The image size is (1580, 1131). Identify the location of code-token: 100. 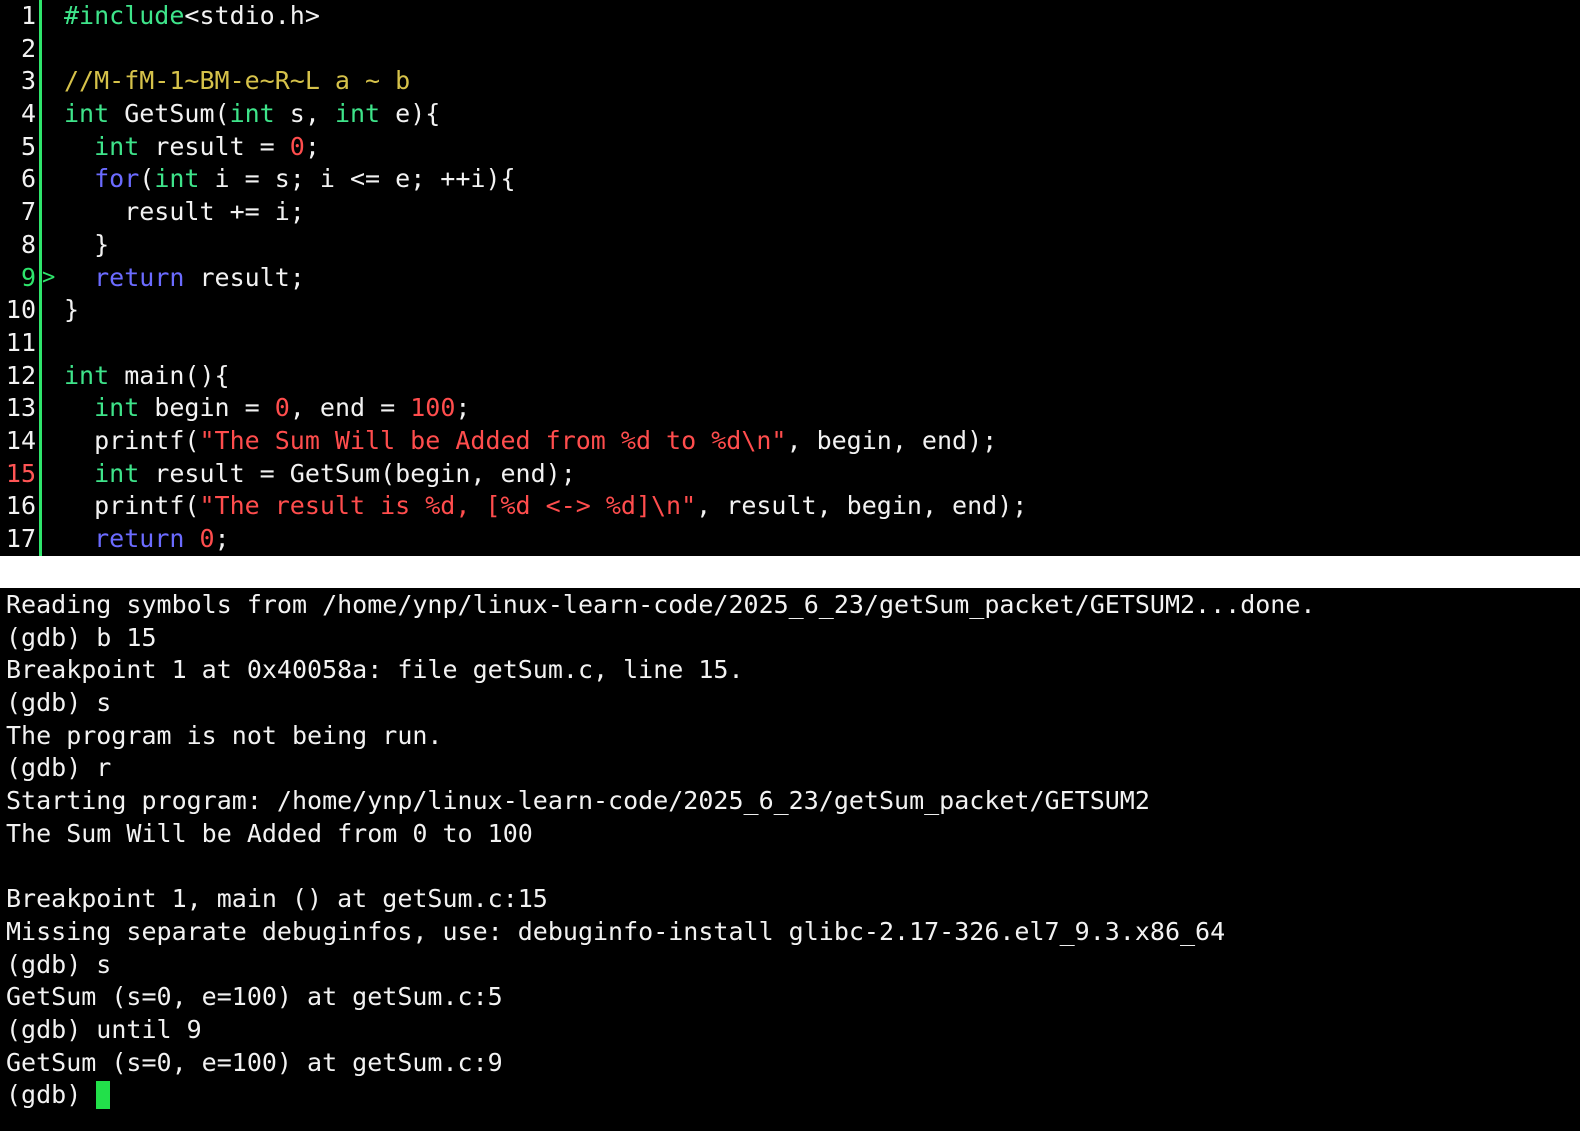
(433, 408).